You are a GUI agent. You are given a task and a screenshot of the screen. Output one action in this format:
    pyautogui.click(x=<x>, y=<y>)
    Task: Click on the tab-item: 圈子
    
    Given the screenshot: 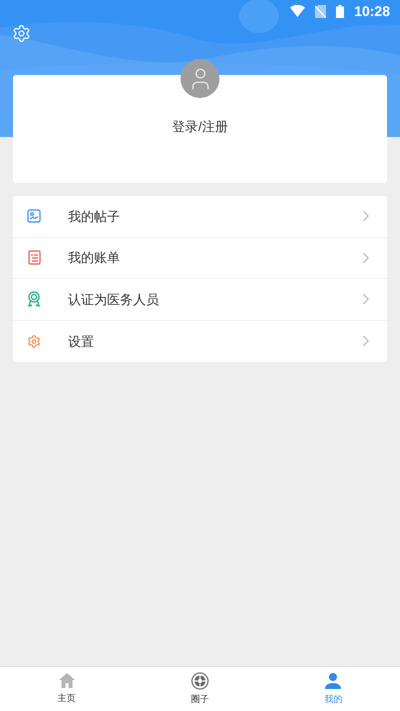 What is the action you would take?
    pyautogui.click(x=200, y=689)
    